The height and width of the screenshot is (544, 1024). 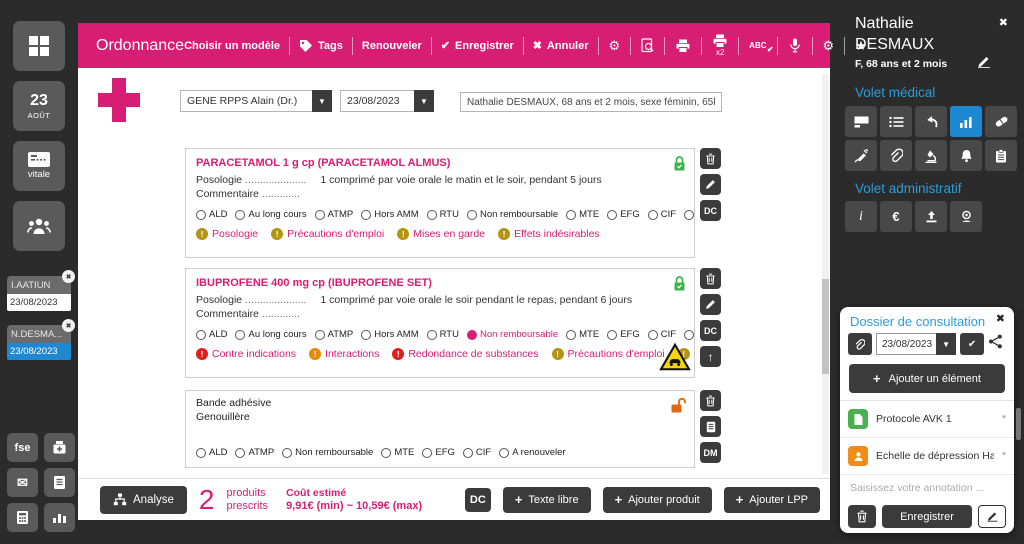 What do you see at coordinates (22, 517) in the screenshot?
I see `calculator-button` at bounding box center [22, 517].